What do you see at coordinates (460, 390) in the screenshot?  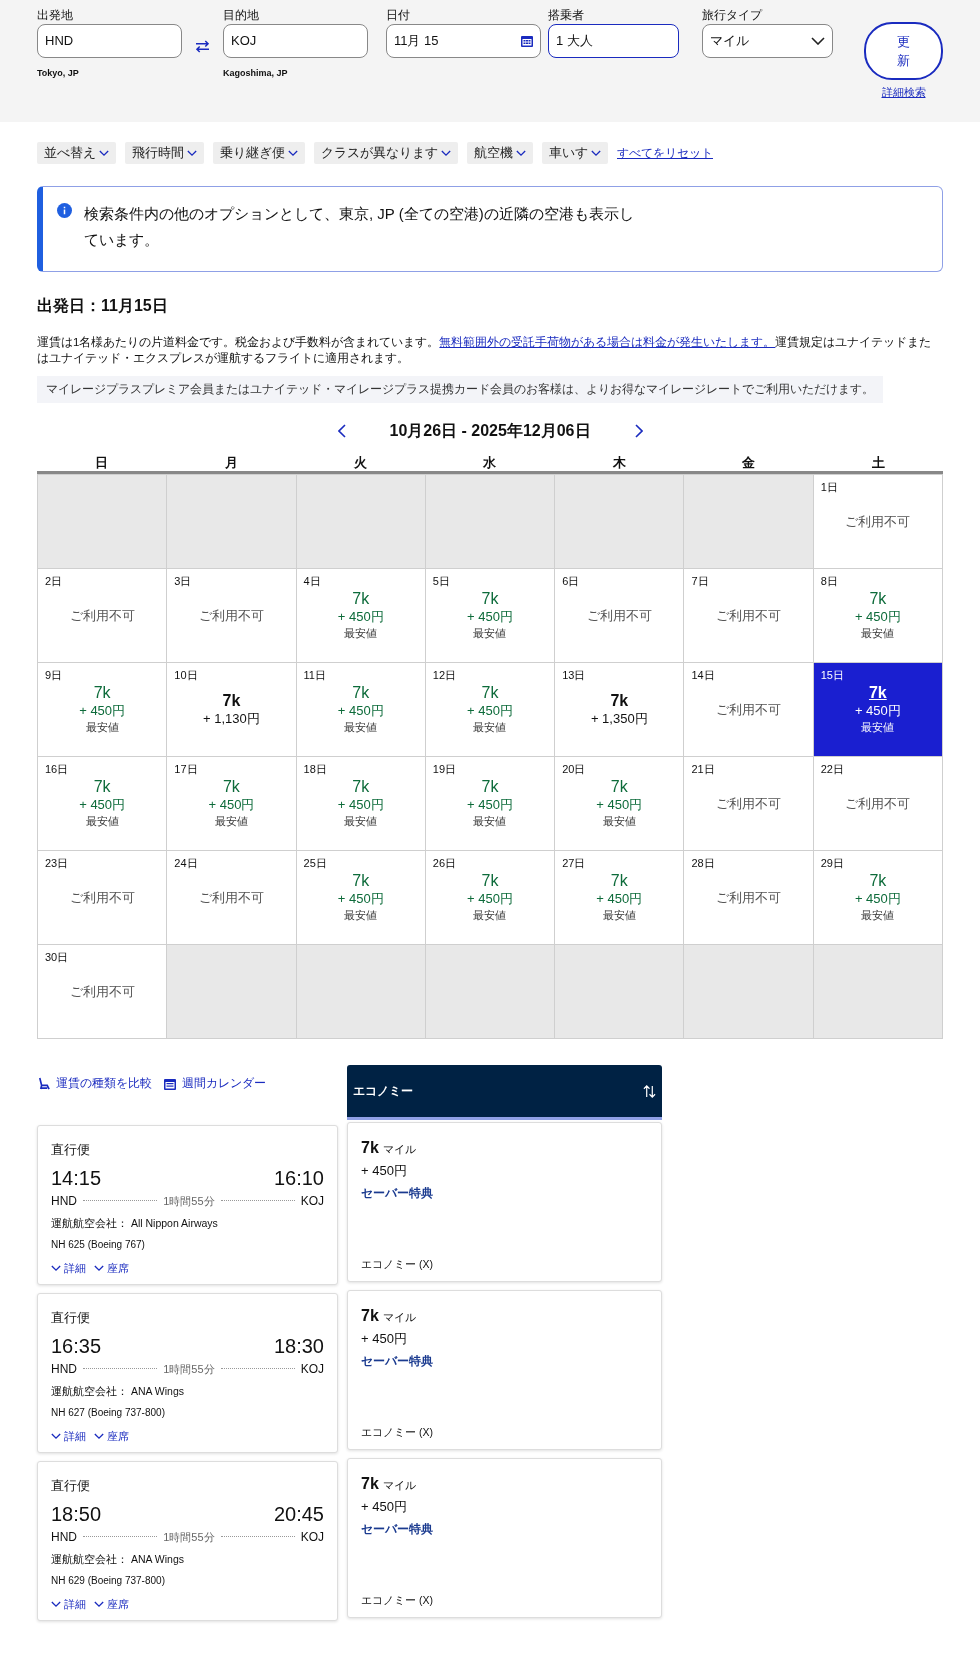 I see `member-note: マイレージプラスプレミア会員またはユナイテッド・マイレージプラス提携カード会員のお客様は、よりお得なマイレージレートでご利用いただけます。` at bounding box center [460, 390].